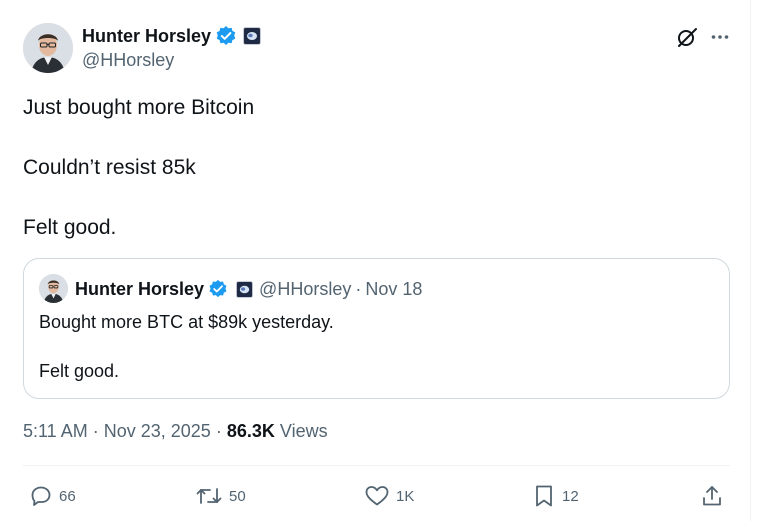 This screenshot has width=758, height=521. I want to click on tweet-top-actions, so click(703, 37).